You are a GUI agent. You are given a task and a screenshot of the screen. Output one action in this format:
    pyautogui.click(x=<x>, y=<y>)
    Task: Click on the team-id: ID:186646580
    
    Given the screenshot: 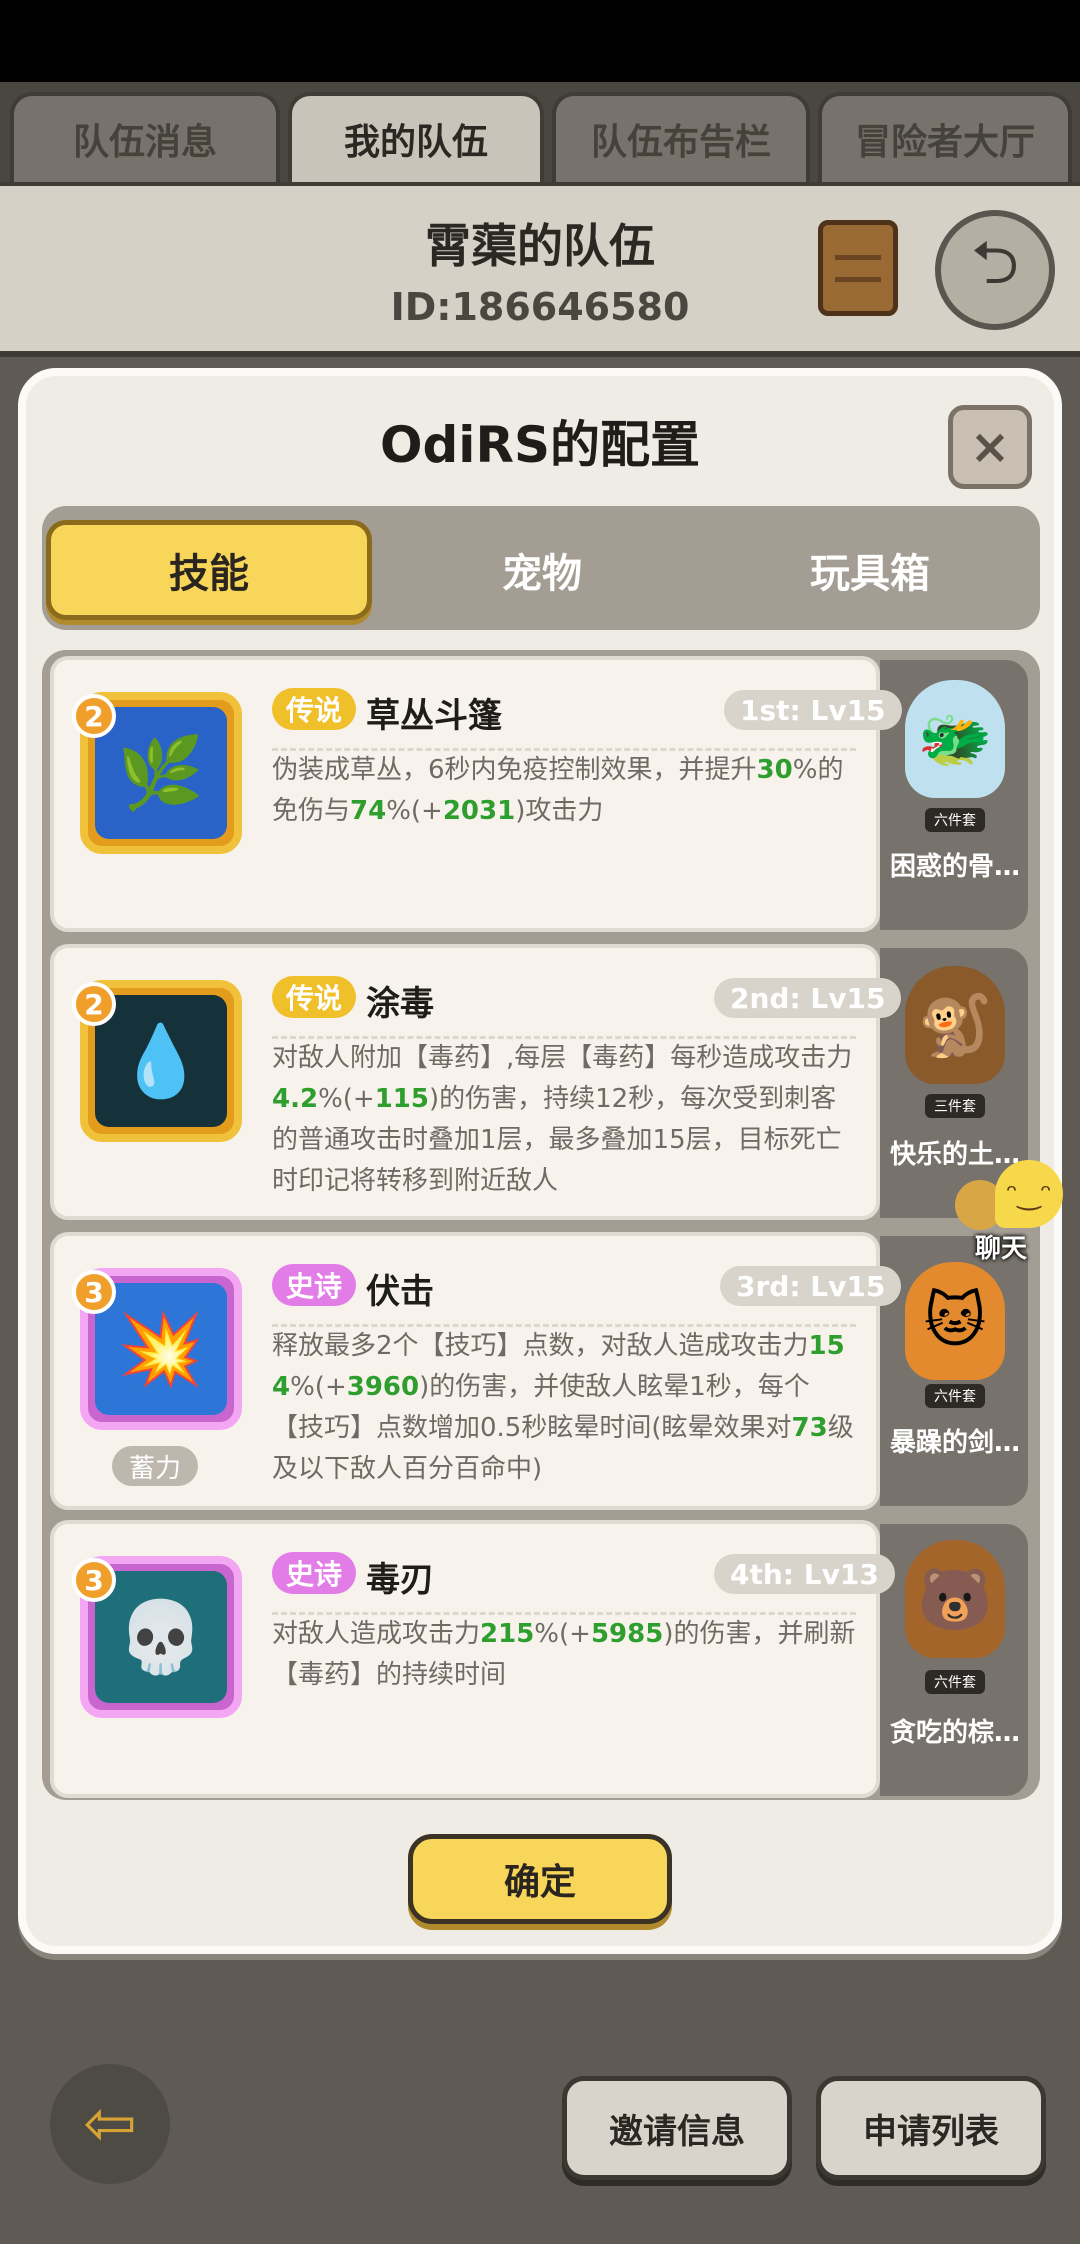 What is the action you would take?
    pyautogui.click(x=540, y=307)
    